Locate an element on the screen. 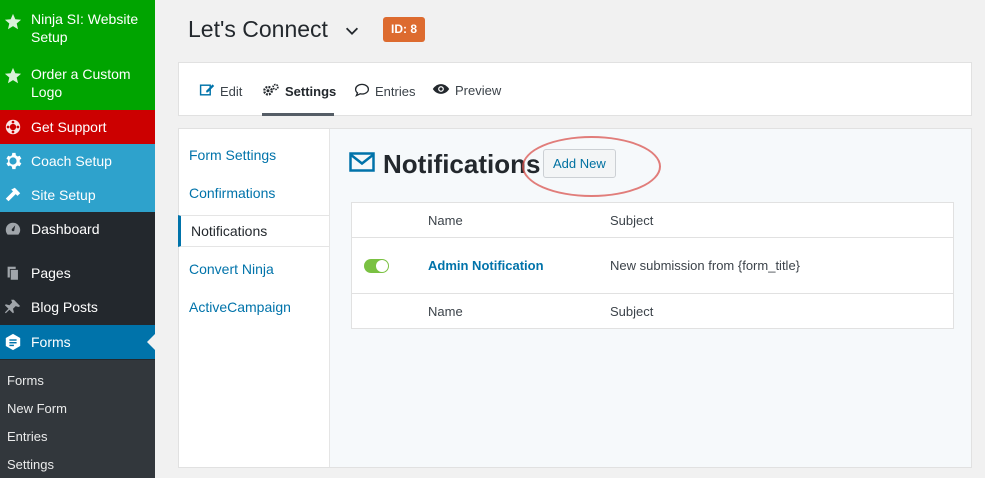 Image resolution: width=985 pixels, height=478 pixels. subnav-item-notifications: Notifications is located at coordinates (229, 231).